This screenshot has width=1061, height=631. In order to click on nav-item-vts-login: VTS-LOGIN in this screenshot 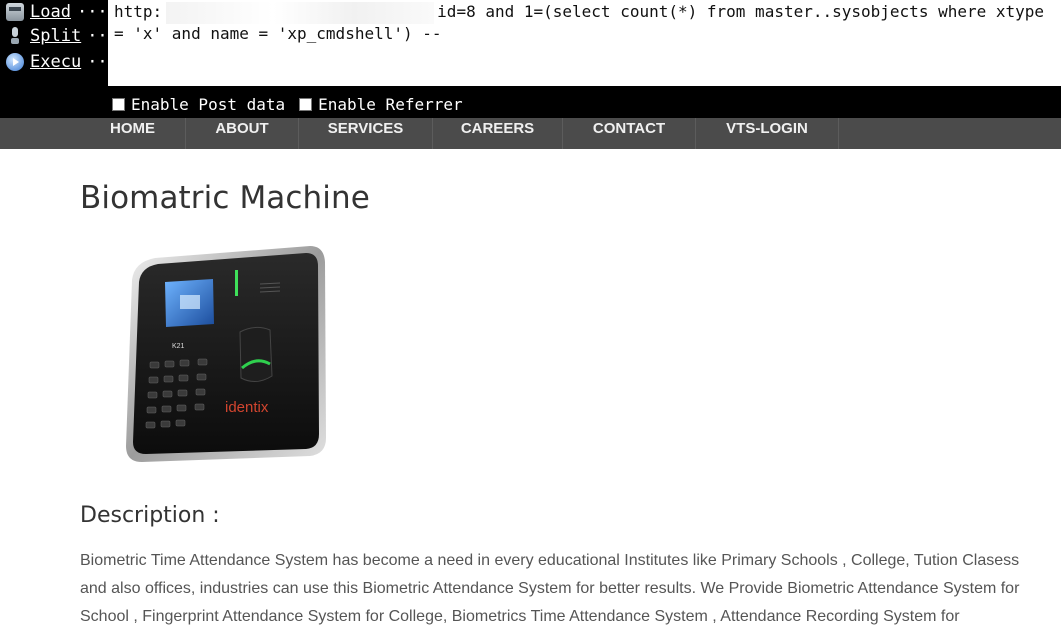, I will do `click(767, 133)`.